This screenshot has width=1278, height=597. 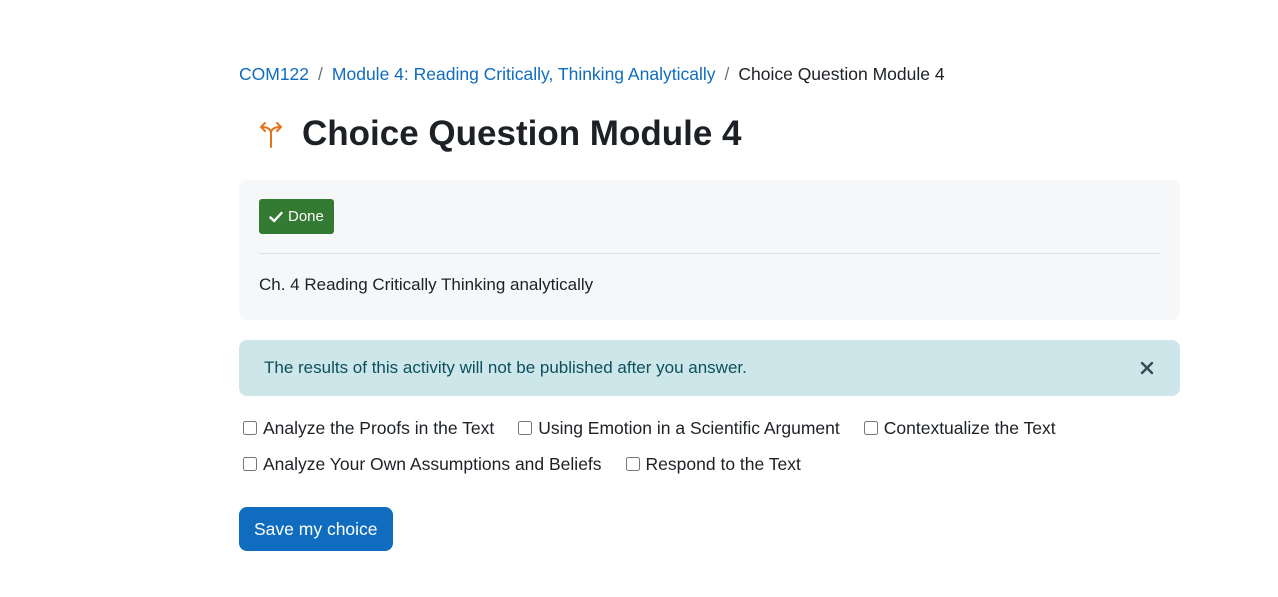 I want to click on breadcrumb-current: Choice Question Module 4, so click(x=841, y=74).